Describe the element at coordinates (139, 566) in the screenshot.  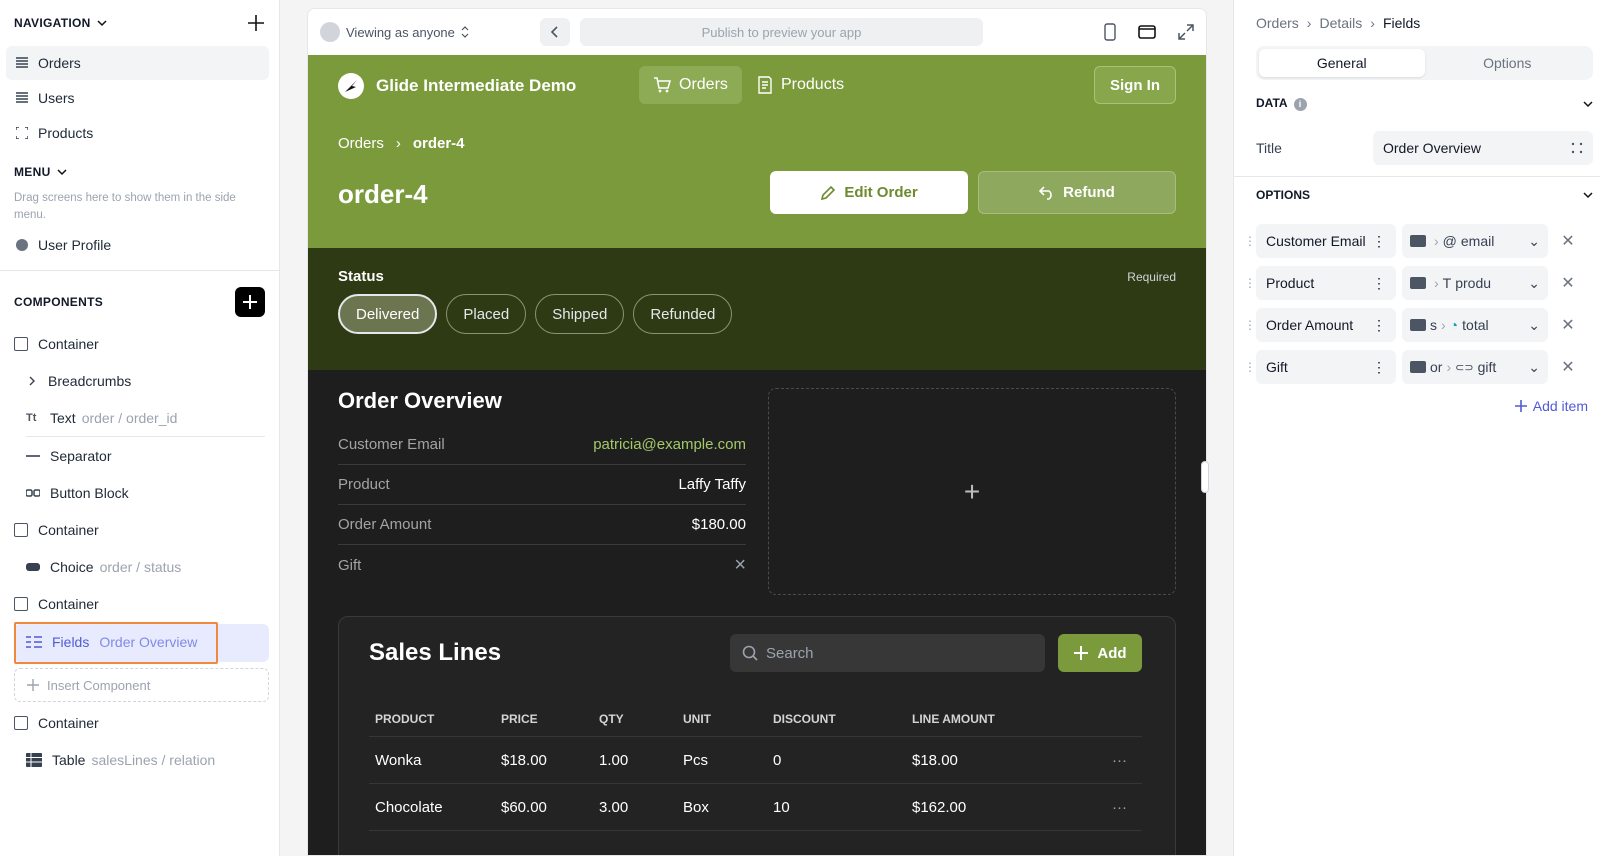
I see `component-choice: Choice order / status` at that location.